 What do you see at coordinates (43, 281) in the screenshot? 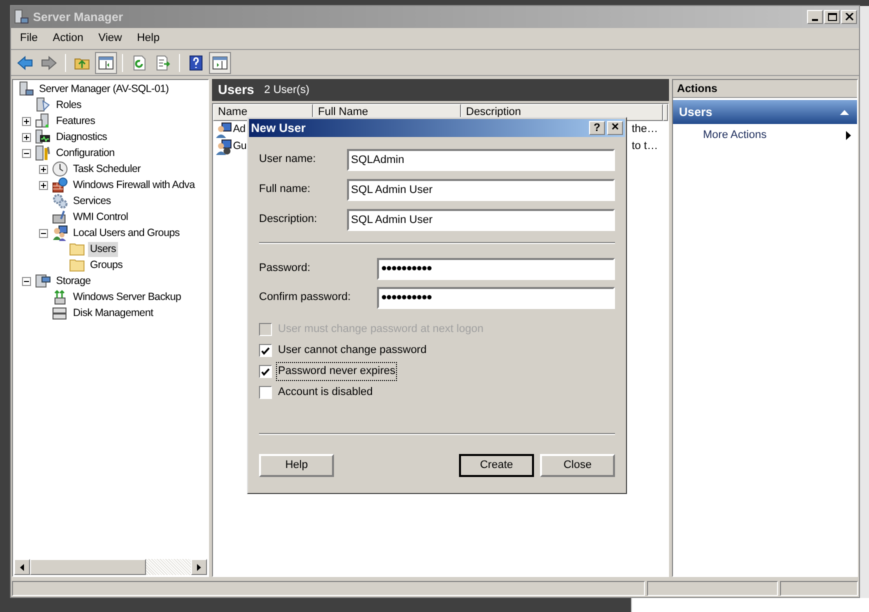
I see `storage-icon` at bounding box center [43, 281].